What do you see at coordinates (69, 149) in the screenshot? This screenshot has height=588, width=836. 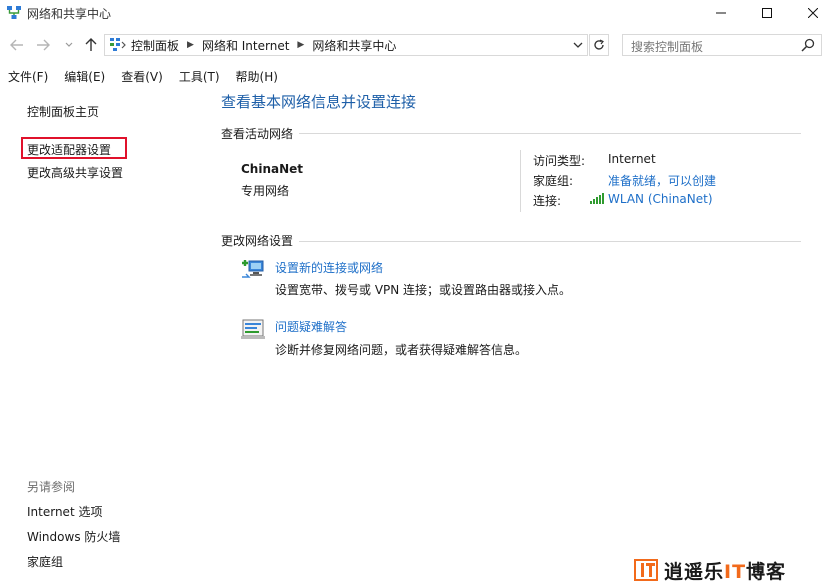 I see `sidebar-link-change-adapter-settings: 更改适配器设置` at bounding box center [69, 149].